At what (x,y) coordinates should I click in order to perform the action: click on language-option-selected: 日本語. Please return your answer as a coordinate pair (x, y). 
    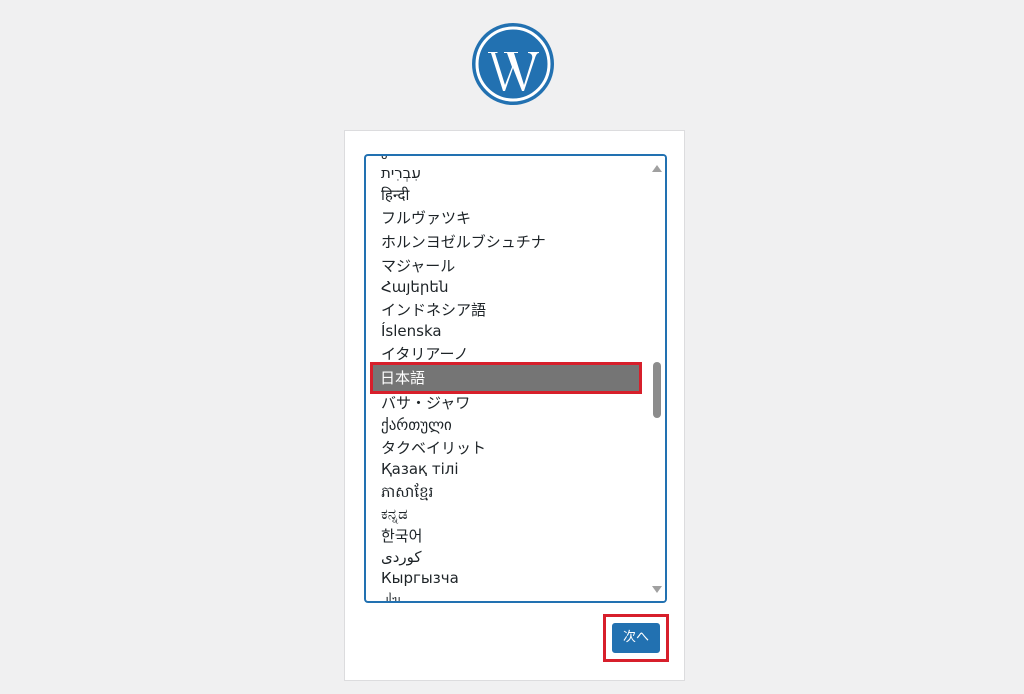
    Looking at the image, I should click on (506, 378).